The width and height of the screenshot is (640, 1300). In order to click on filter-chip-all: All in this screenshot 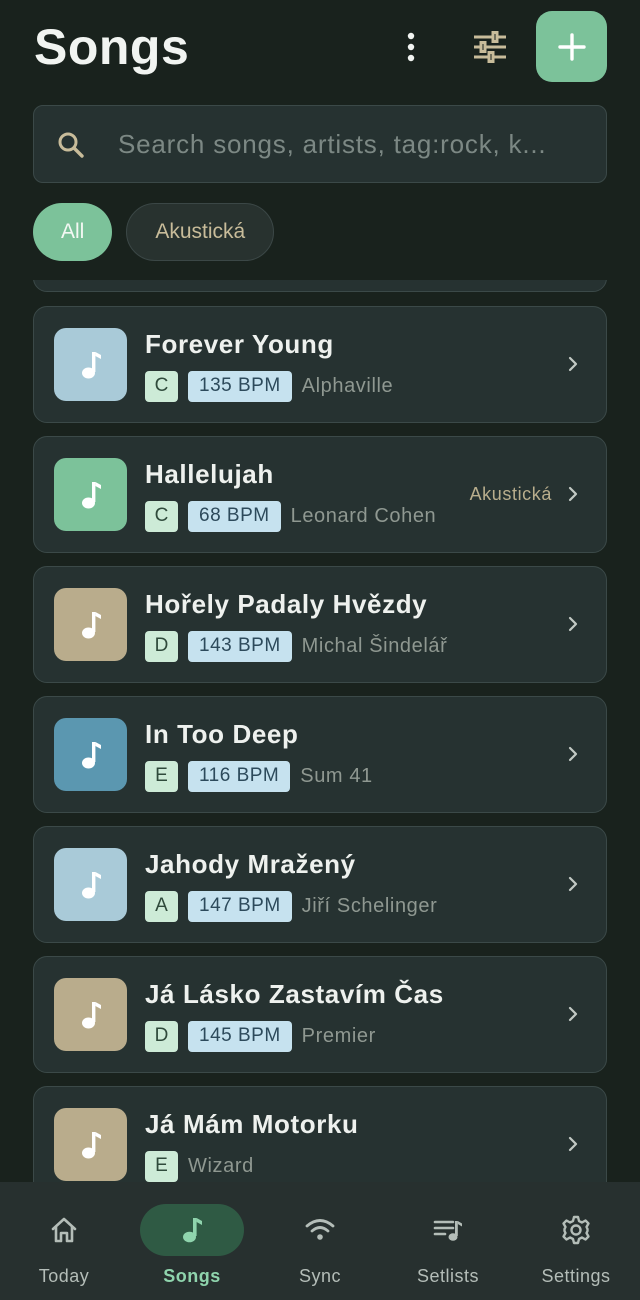, I will do `click(73, 232)`.